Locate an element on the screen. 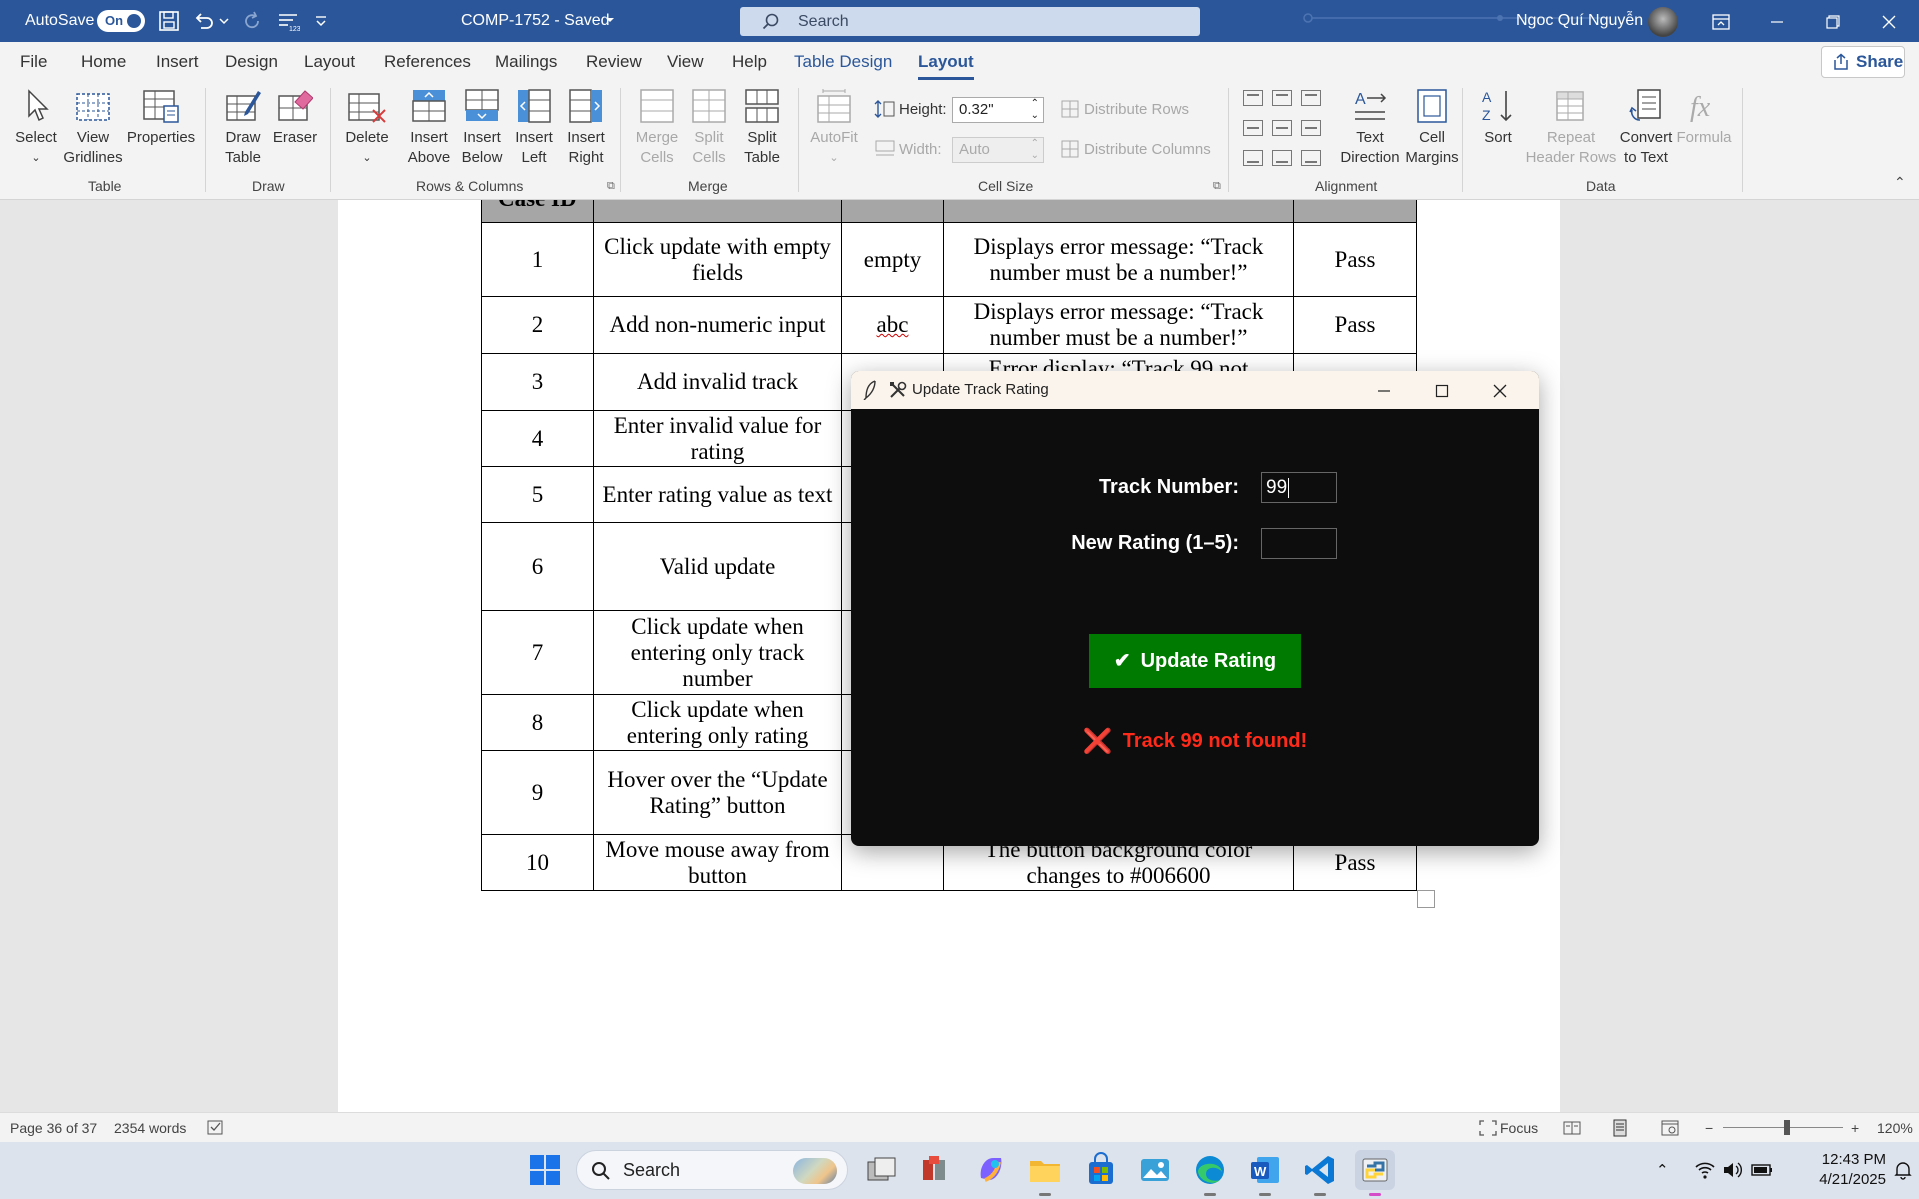  distribute-columns-button: Distribute Columns is located at coordinates (1147, 149).